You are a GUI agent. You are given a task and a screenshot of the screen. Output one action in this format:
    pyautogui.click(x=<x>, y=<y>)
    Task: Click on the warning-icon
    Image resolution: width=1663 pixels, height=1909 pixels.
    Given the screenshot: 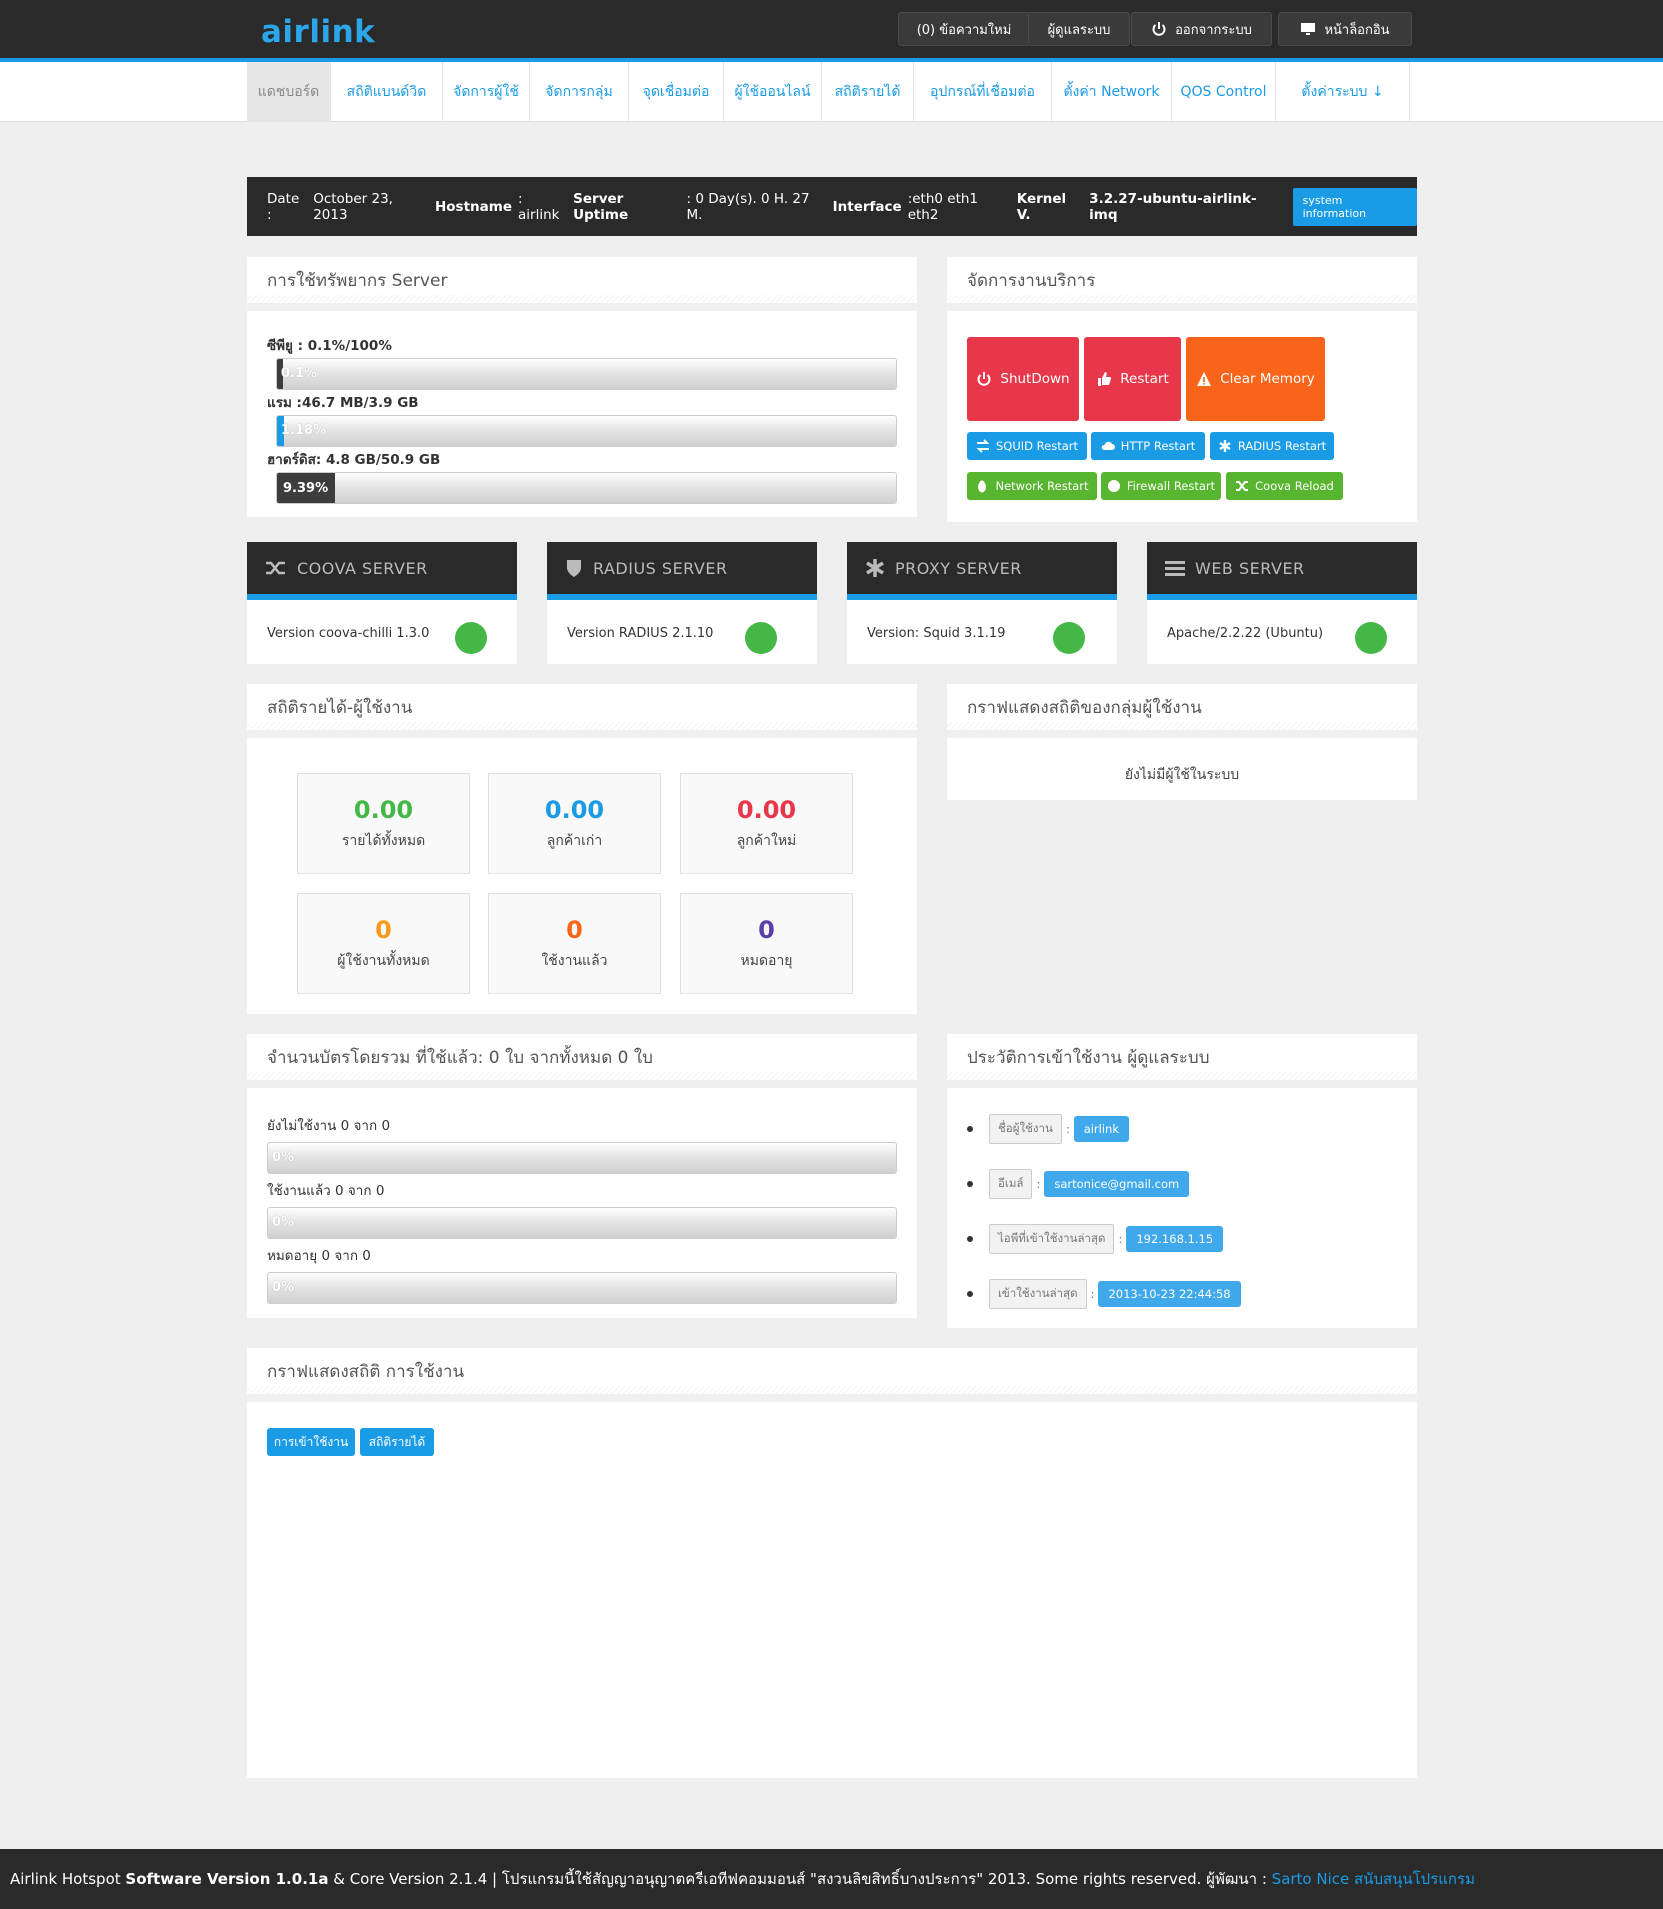 What is the action you would take?
    pyautogui.click(x=1204, y=379)
    